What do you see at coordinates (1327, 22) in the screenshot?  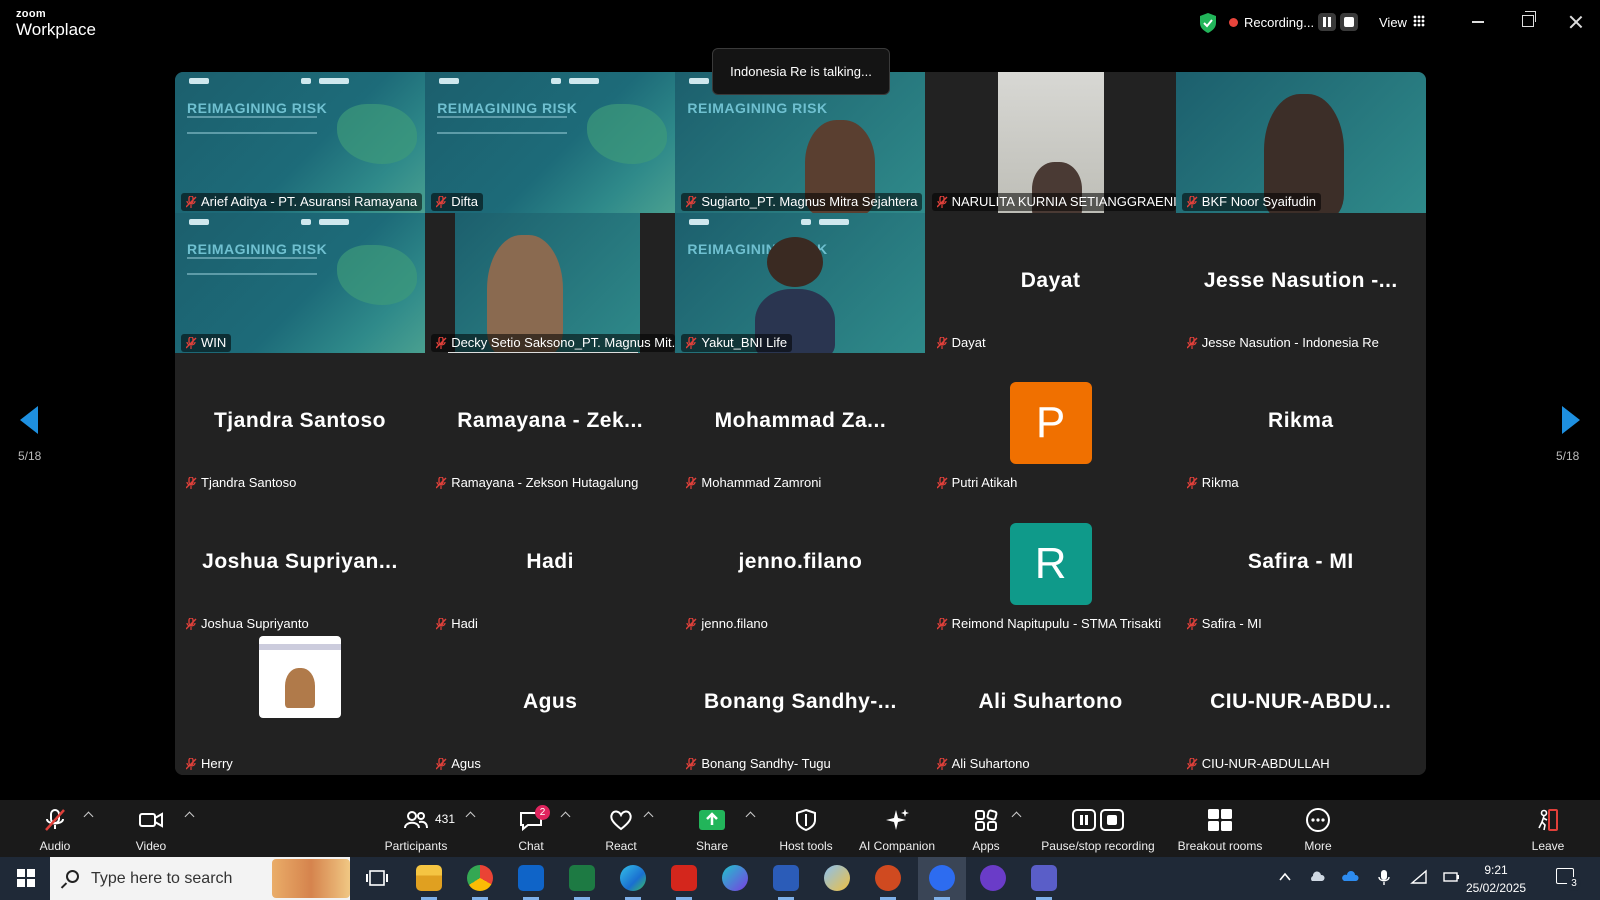 I see `pause-recording-button` at bounding box center [1327, 22].